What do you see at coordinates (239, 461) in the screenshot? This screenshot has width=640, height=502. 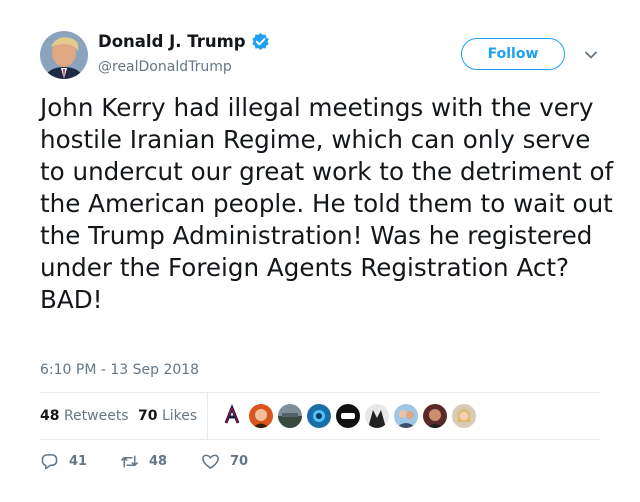 I see `like-count: 70` at bounding box center [239, 461].